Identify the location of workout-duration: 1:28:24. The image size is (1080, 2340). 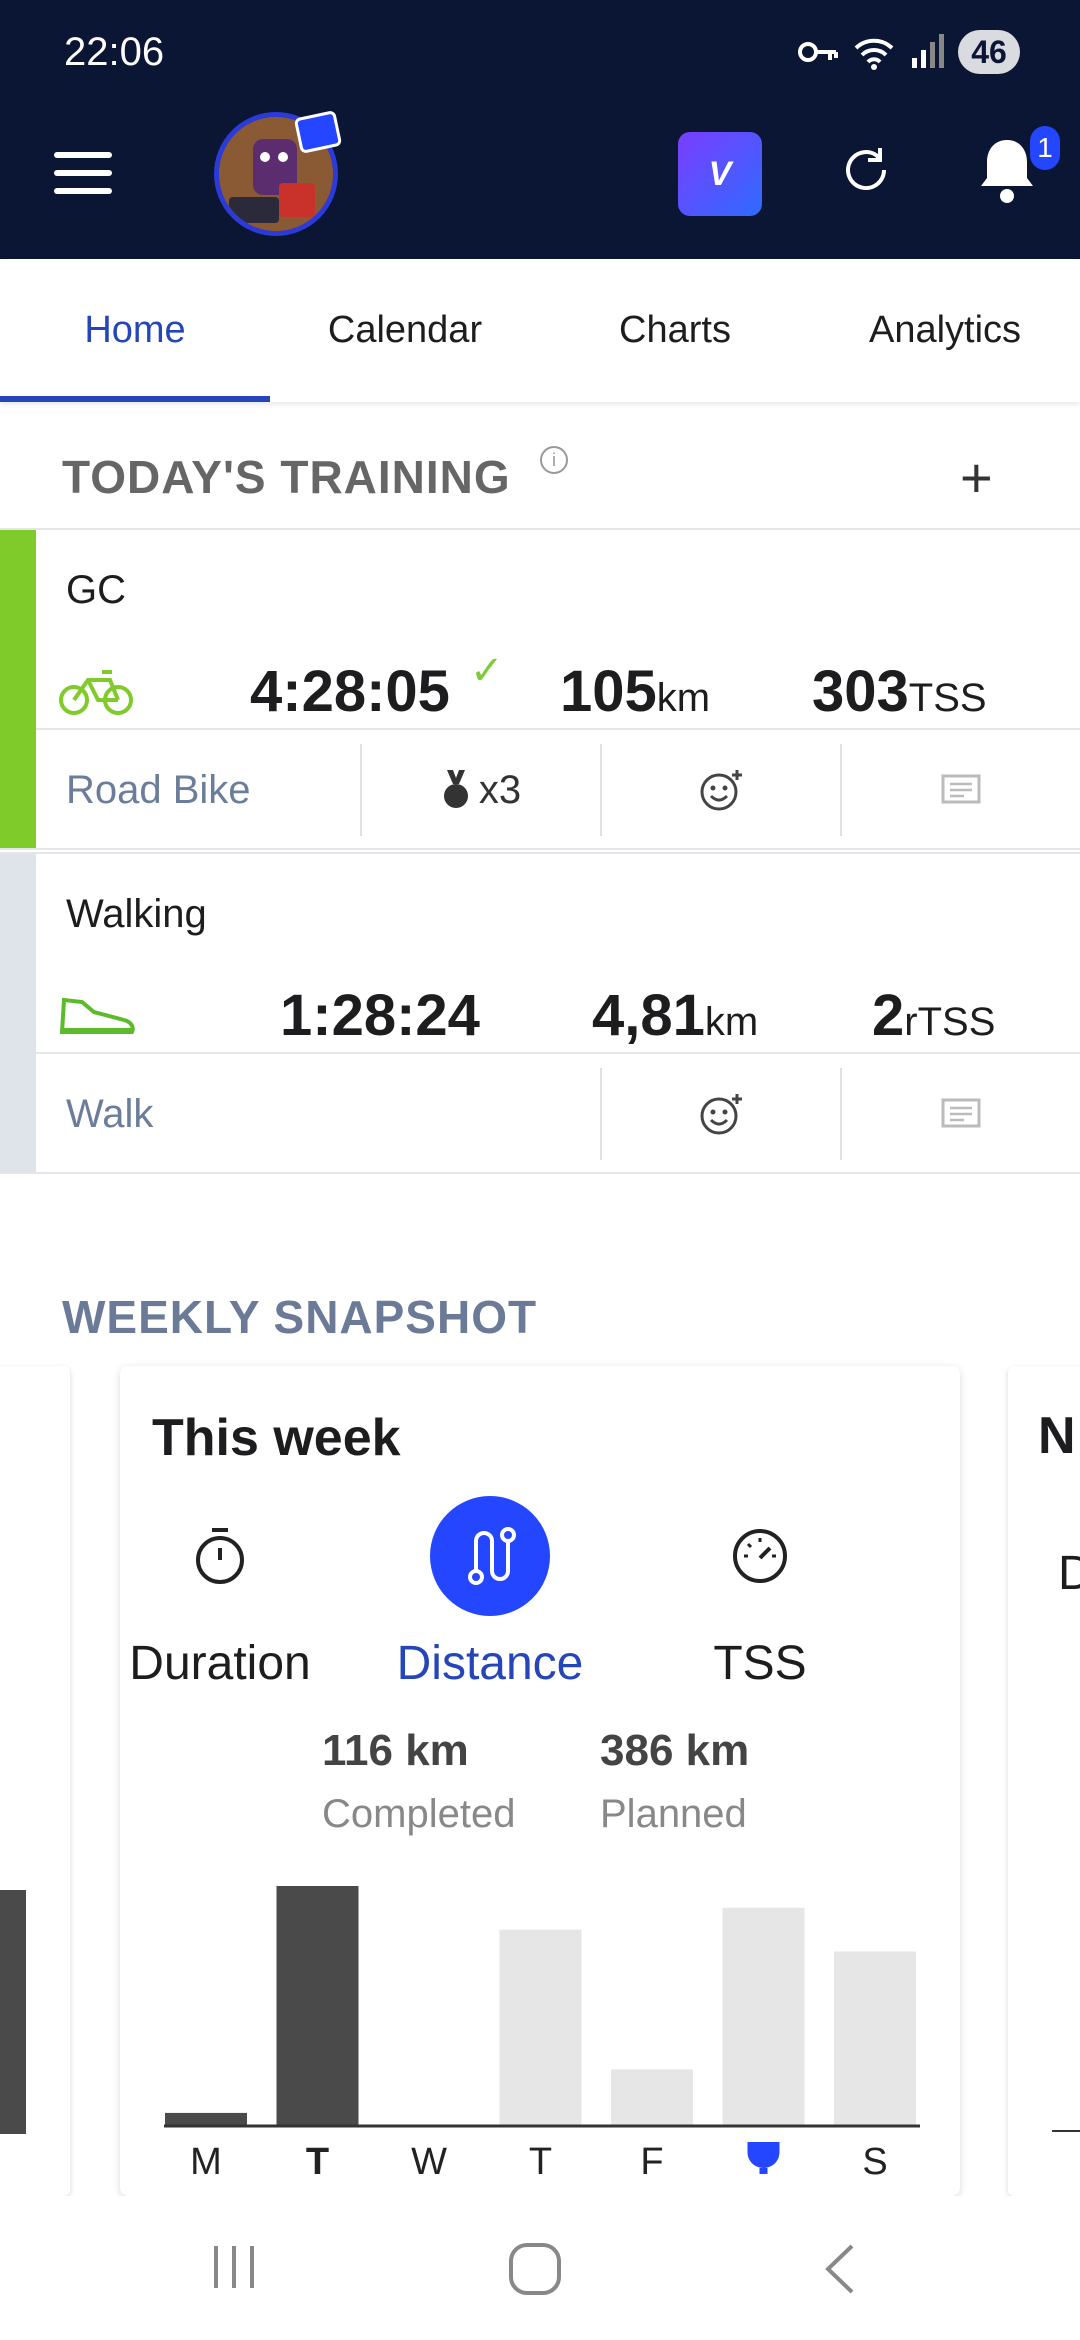
(380, 1015).